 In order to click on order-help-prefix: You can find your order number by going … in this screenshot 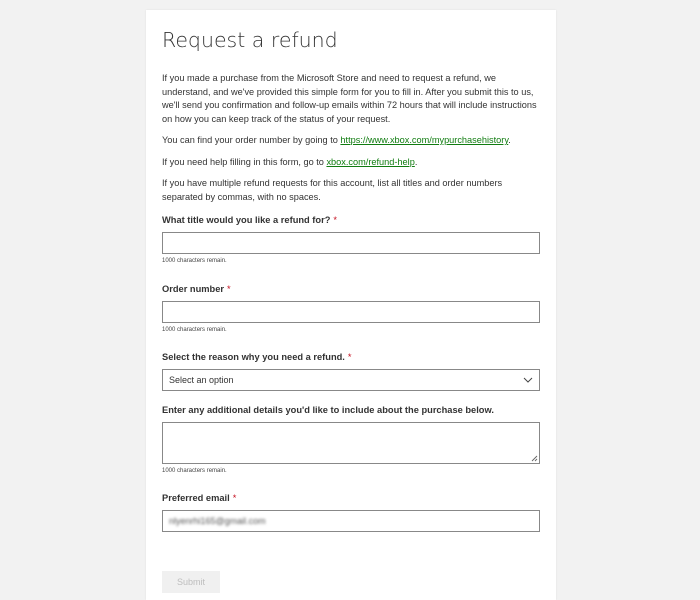, I will do `click(251, 140)`.